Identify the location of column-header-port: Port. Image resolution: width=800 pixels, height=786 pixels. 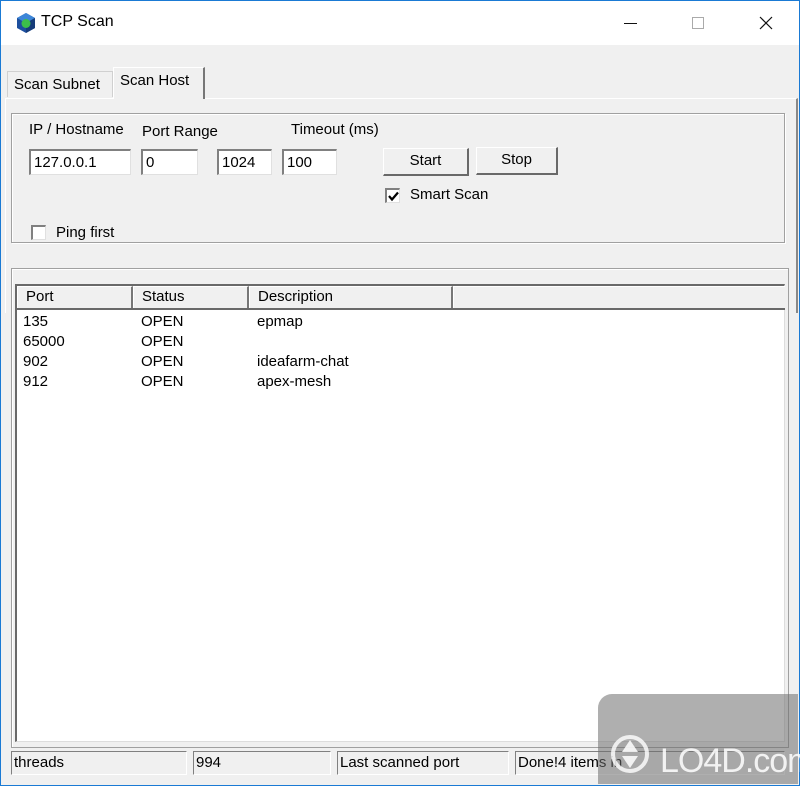
(75, 297).